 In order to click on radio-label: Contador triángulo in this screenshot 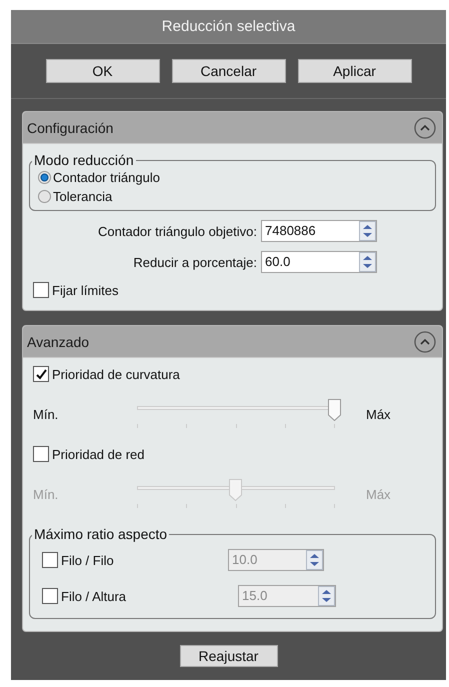, I will do `click(106, 177)`.